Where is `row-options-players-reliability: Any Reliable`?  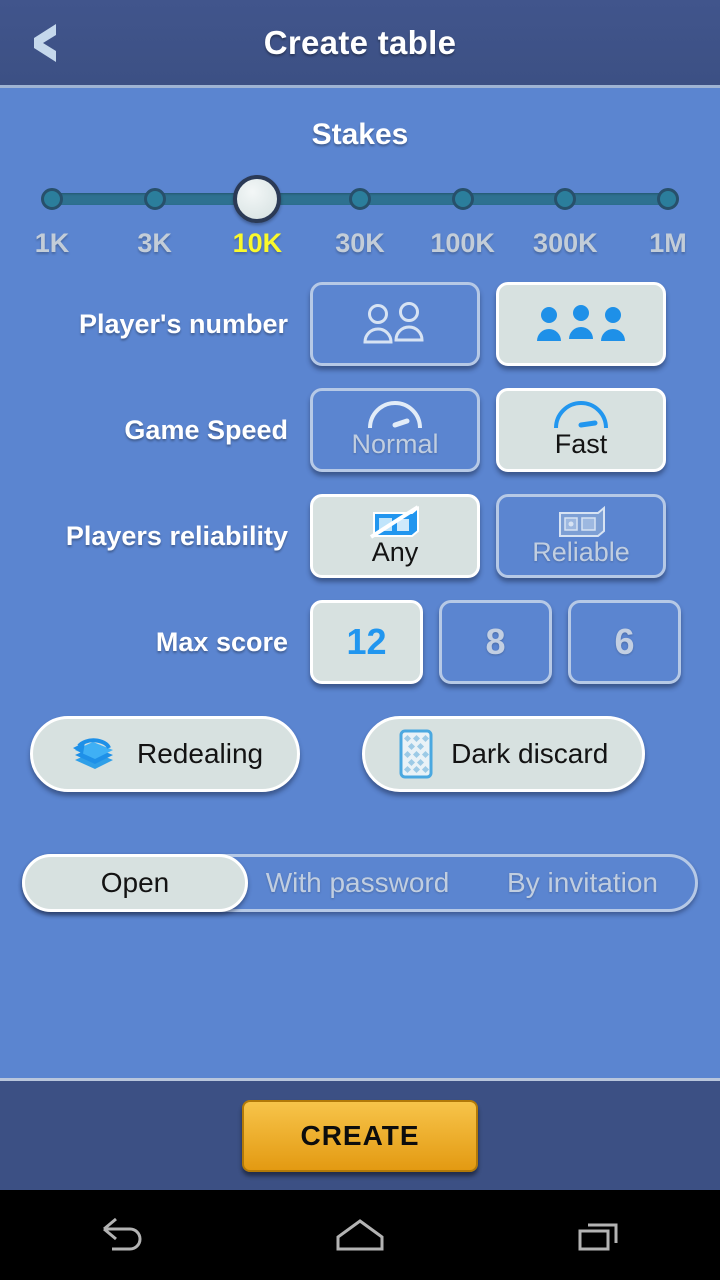 row-options-players-reliability: Any Reliable is located at coordinates (488, 536).